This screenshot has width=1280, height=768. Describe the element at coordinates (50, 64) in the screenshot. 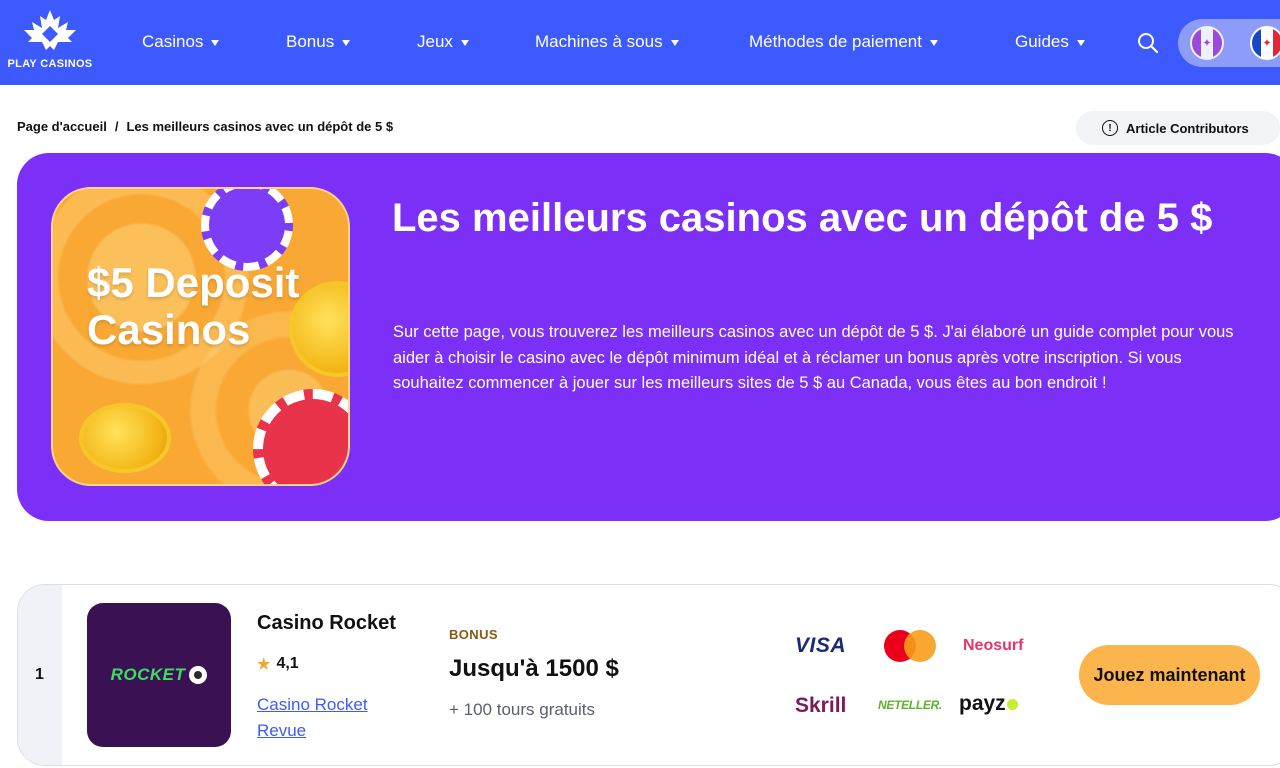

I see `logo-text: PLAY CASINOS` at that location.